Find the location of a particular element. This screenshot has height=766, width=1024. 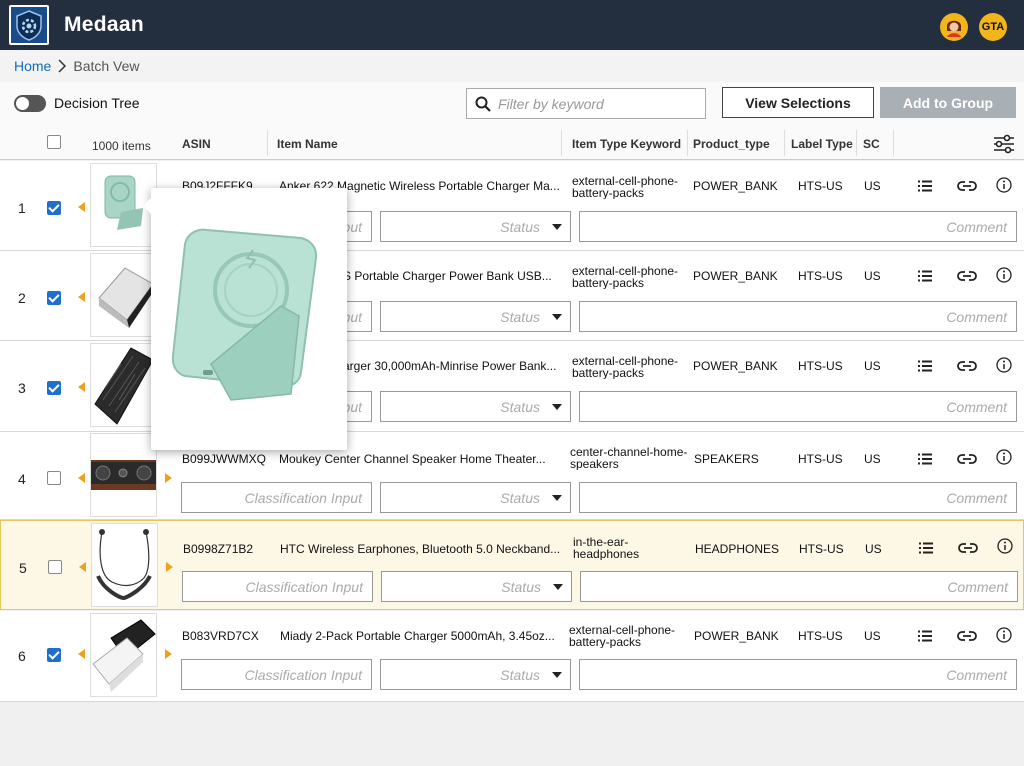

column-settings-icon is located at coordinates (1004, 146).